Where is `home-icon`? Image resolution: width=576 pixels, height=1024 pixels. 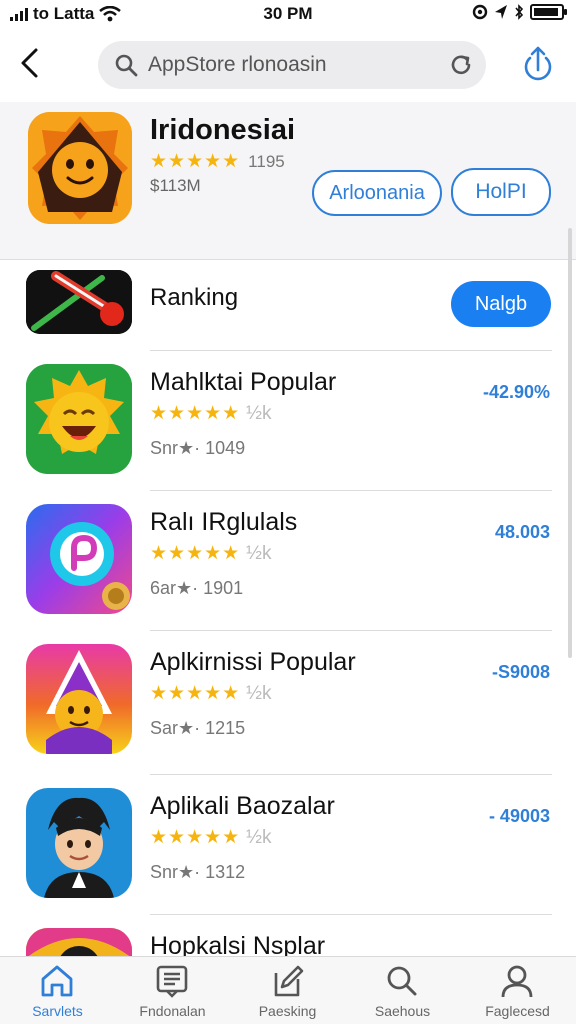
home-icon is located at coordinates (57, 981).